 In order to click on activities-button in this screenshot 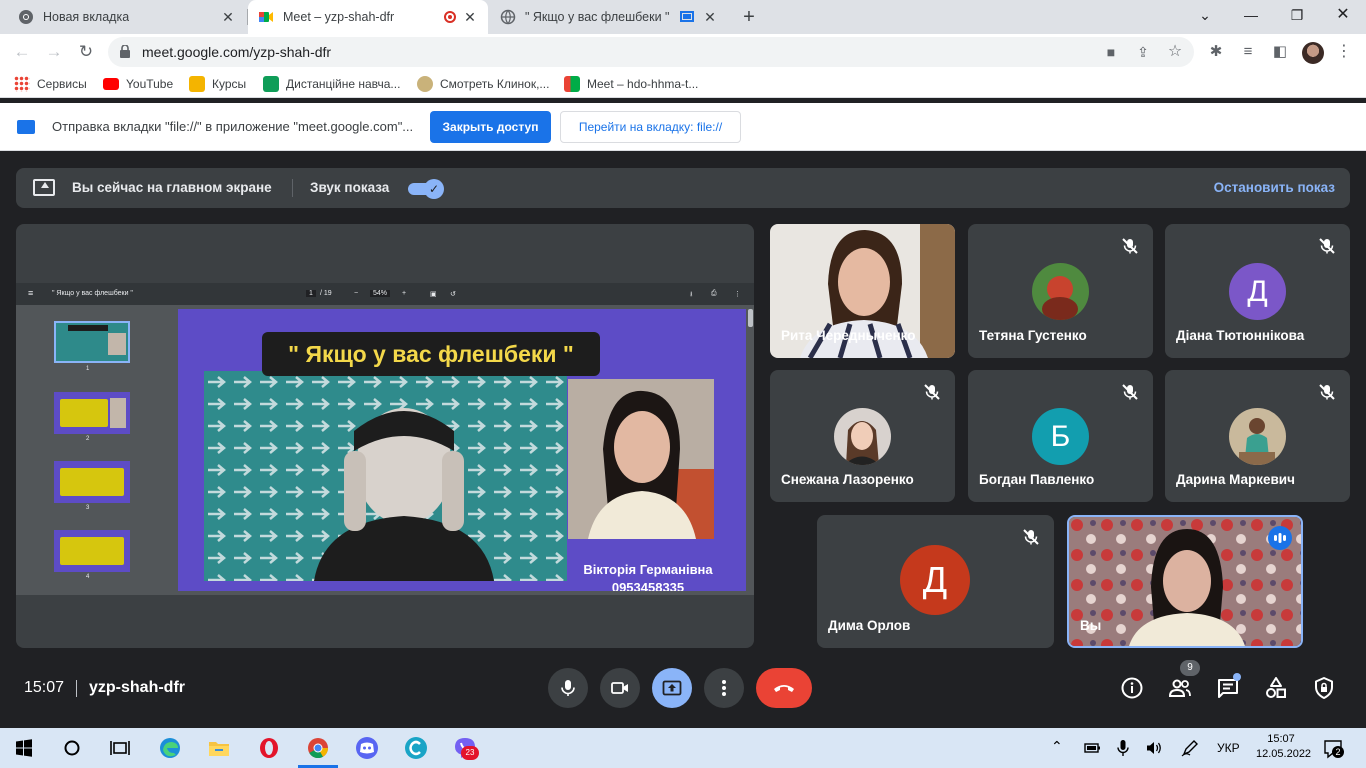, I will do `click(1276, 688)`.